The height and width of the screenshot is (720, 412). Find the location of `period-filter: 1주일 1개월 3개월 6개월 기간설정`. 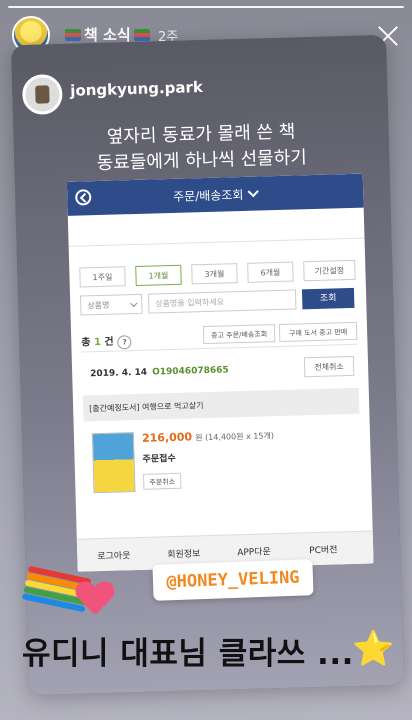

period-filter: 1주일 1개월 3개월 6개월 기간설정 is located at coordinates (217, 274).